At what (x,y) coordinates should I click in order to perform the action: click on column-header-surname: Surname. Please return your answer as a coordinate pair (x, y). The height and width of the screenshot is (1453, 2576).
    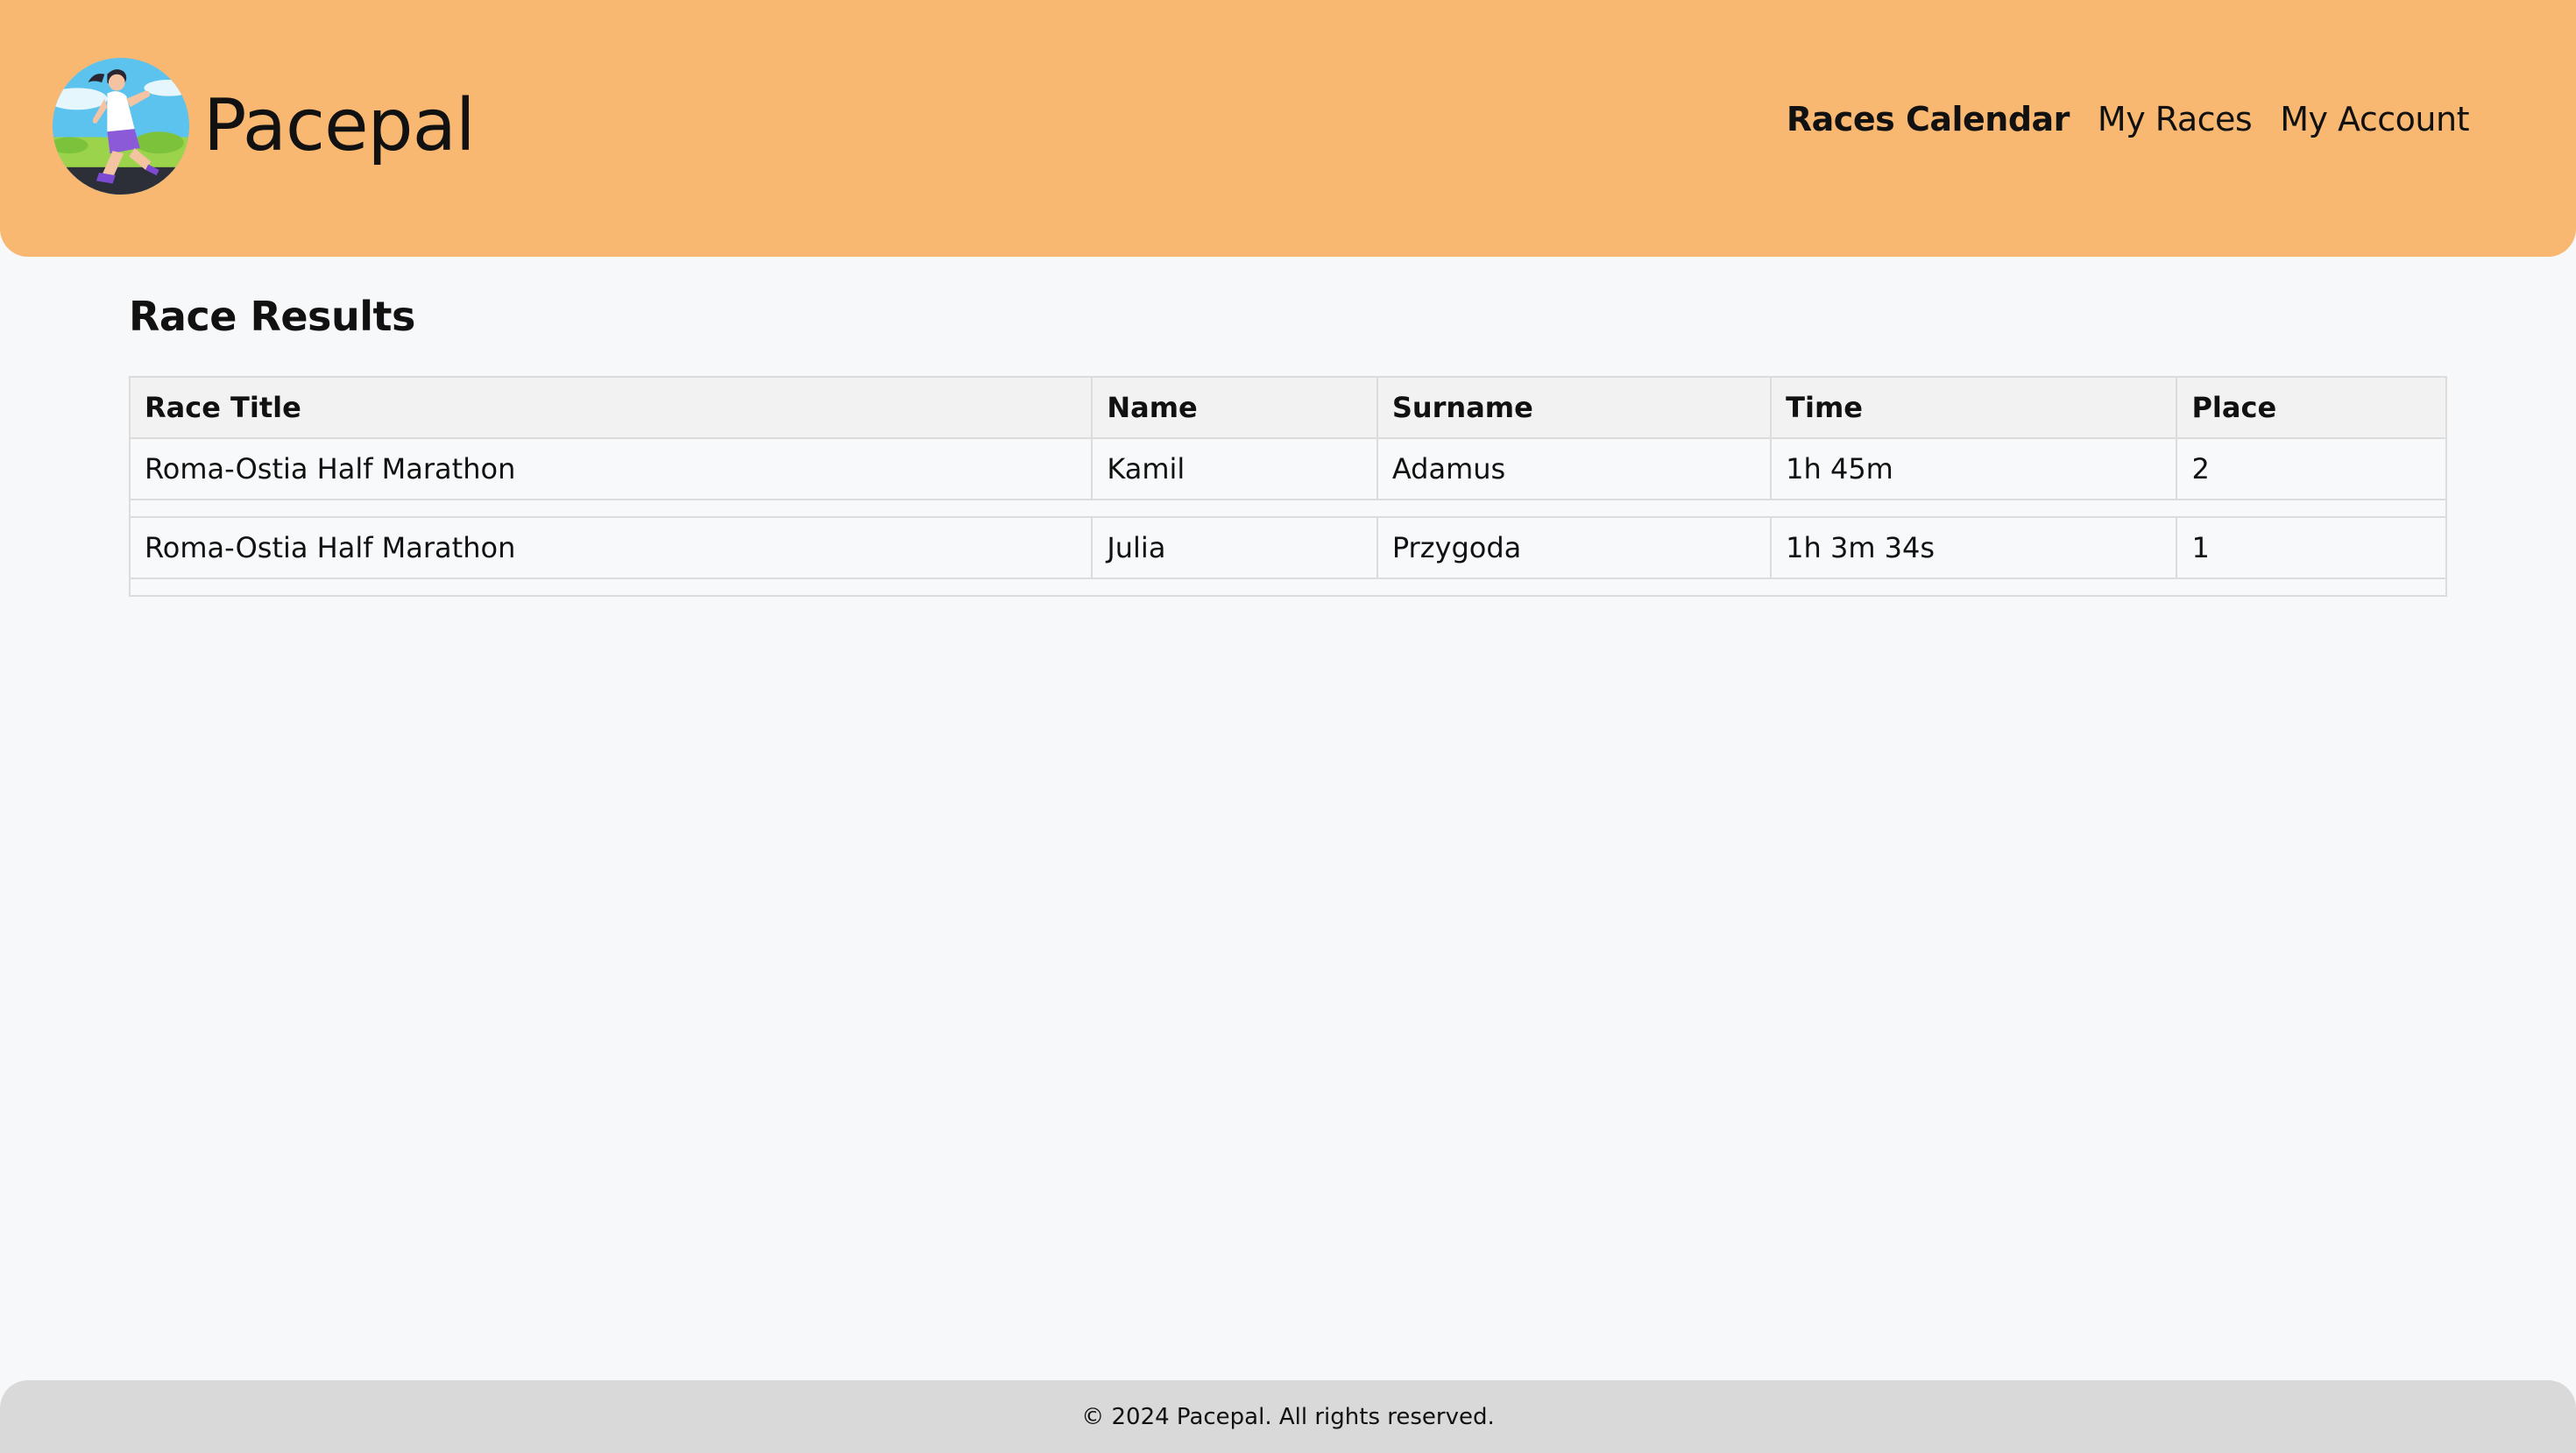
    Looking at the image, I should click on (1574, 407).